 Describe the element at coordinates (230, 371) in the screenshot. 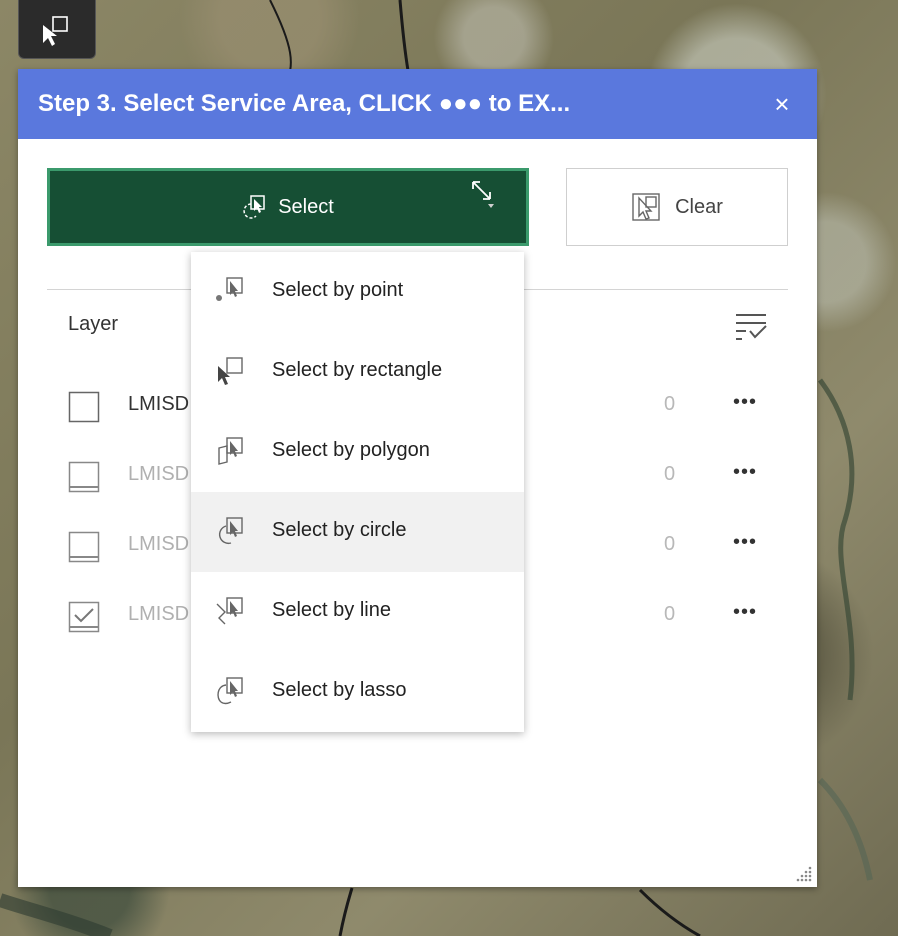

I see `select-rectangle-icon` at that location.